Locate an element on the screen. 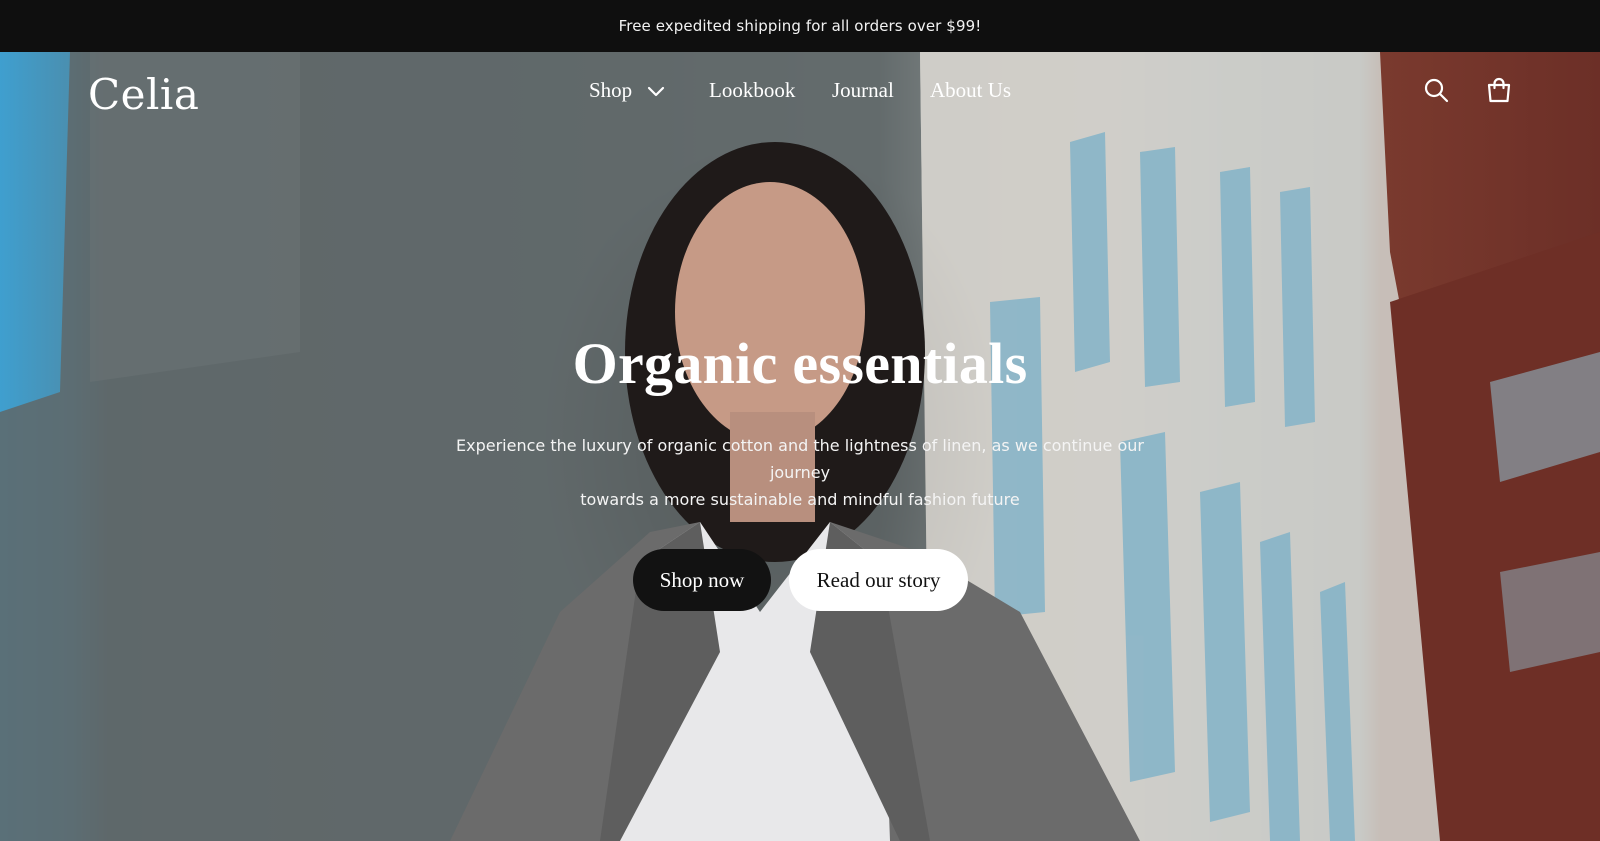 The width and height of the screenshot is (1600, 841). nav-item-journal: Journal is located at coordinates (863, 90).